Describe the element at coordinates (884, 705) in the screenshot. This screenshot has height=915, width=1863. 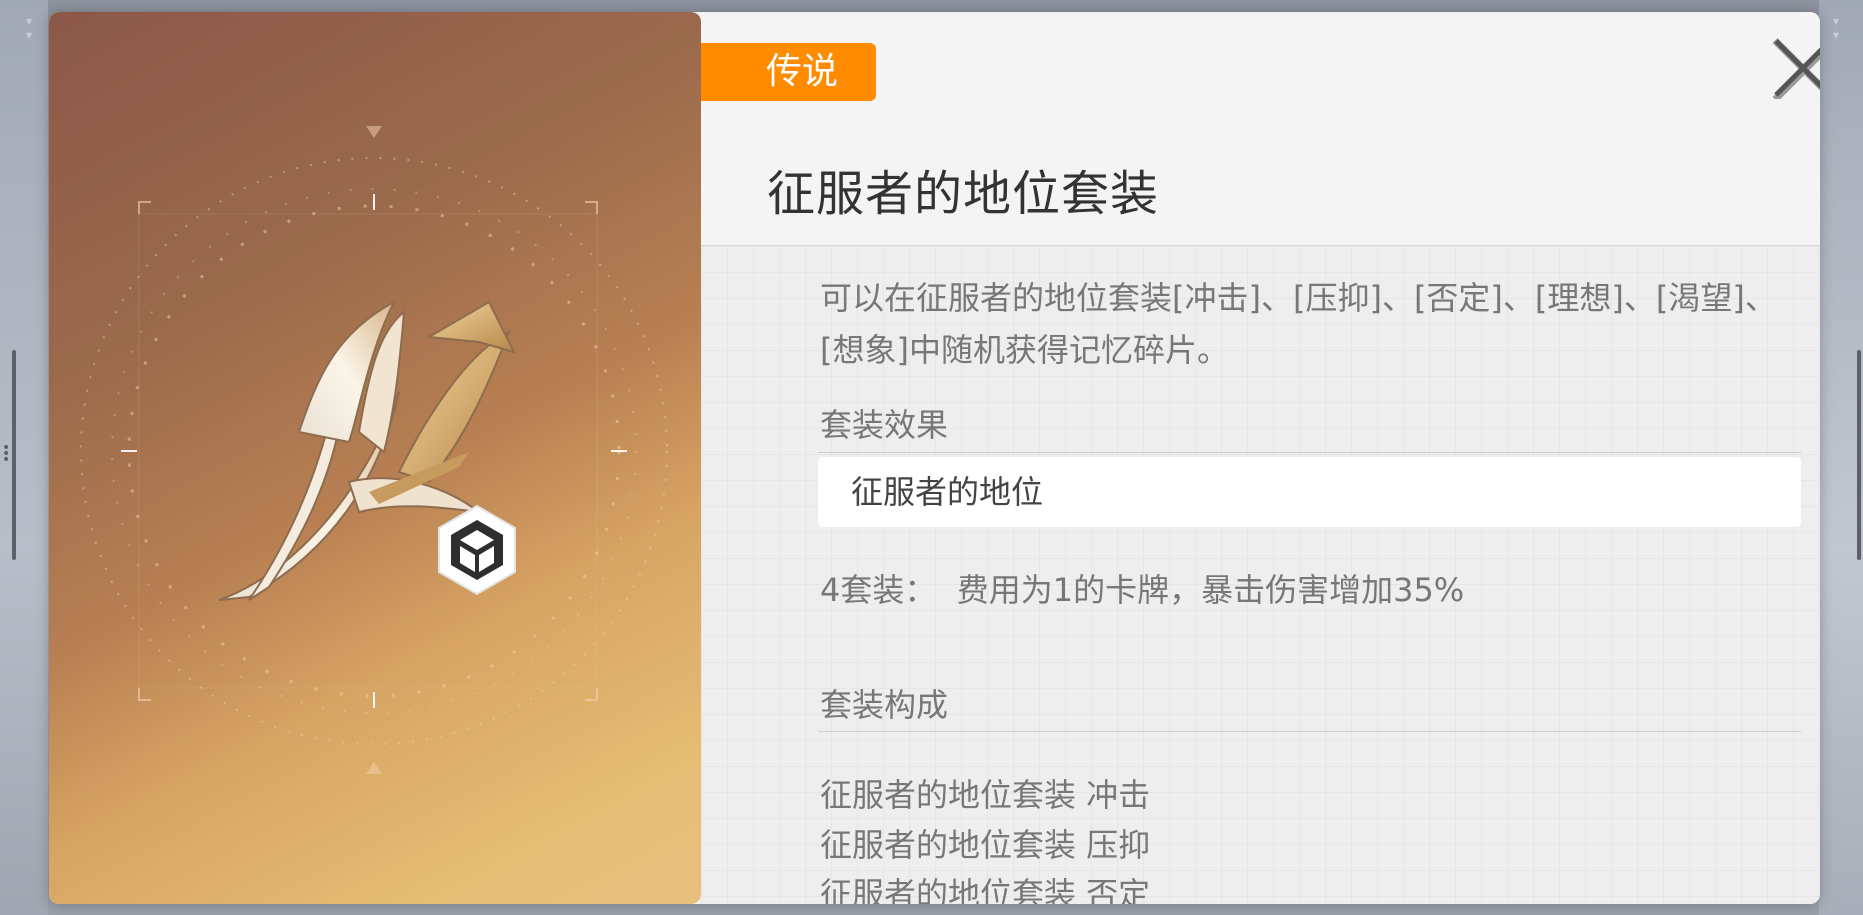
I see `composition-label: 套装构成` at that location.